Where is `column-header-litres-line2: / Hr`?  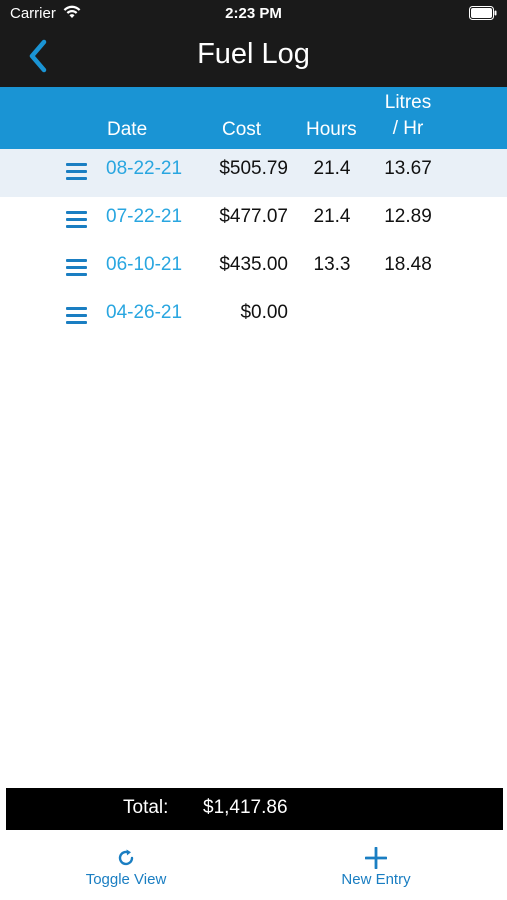 column-header-litres-line2: / Hr is located at coordinates (408, 128).